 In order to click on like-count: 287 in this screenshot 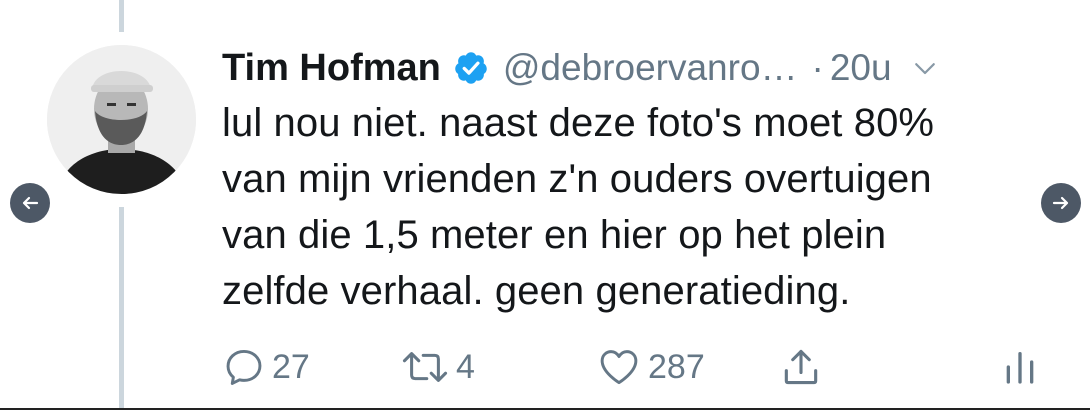, I will do `click(676, 366)`.